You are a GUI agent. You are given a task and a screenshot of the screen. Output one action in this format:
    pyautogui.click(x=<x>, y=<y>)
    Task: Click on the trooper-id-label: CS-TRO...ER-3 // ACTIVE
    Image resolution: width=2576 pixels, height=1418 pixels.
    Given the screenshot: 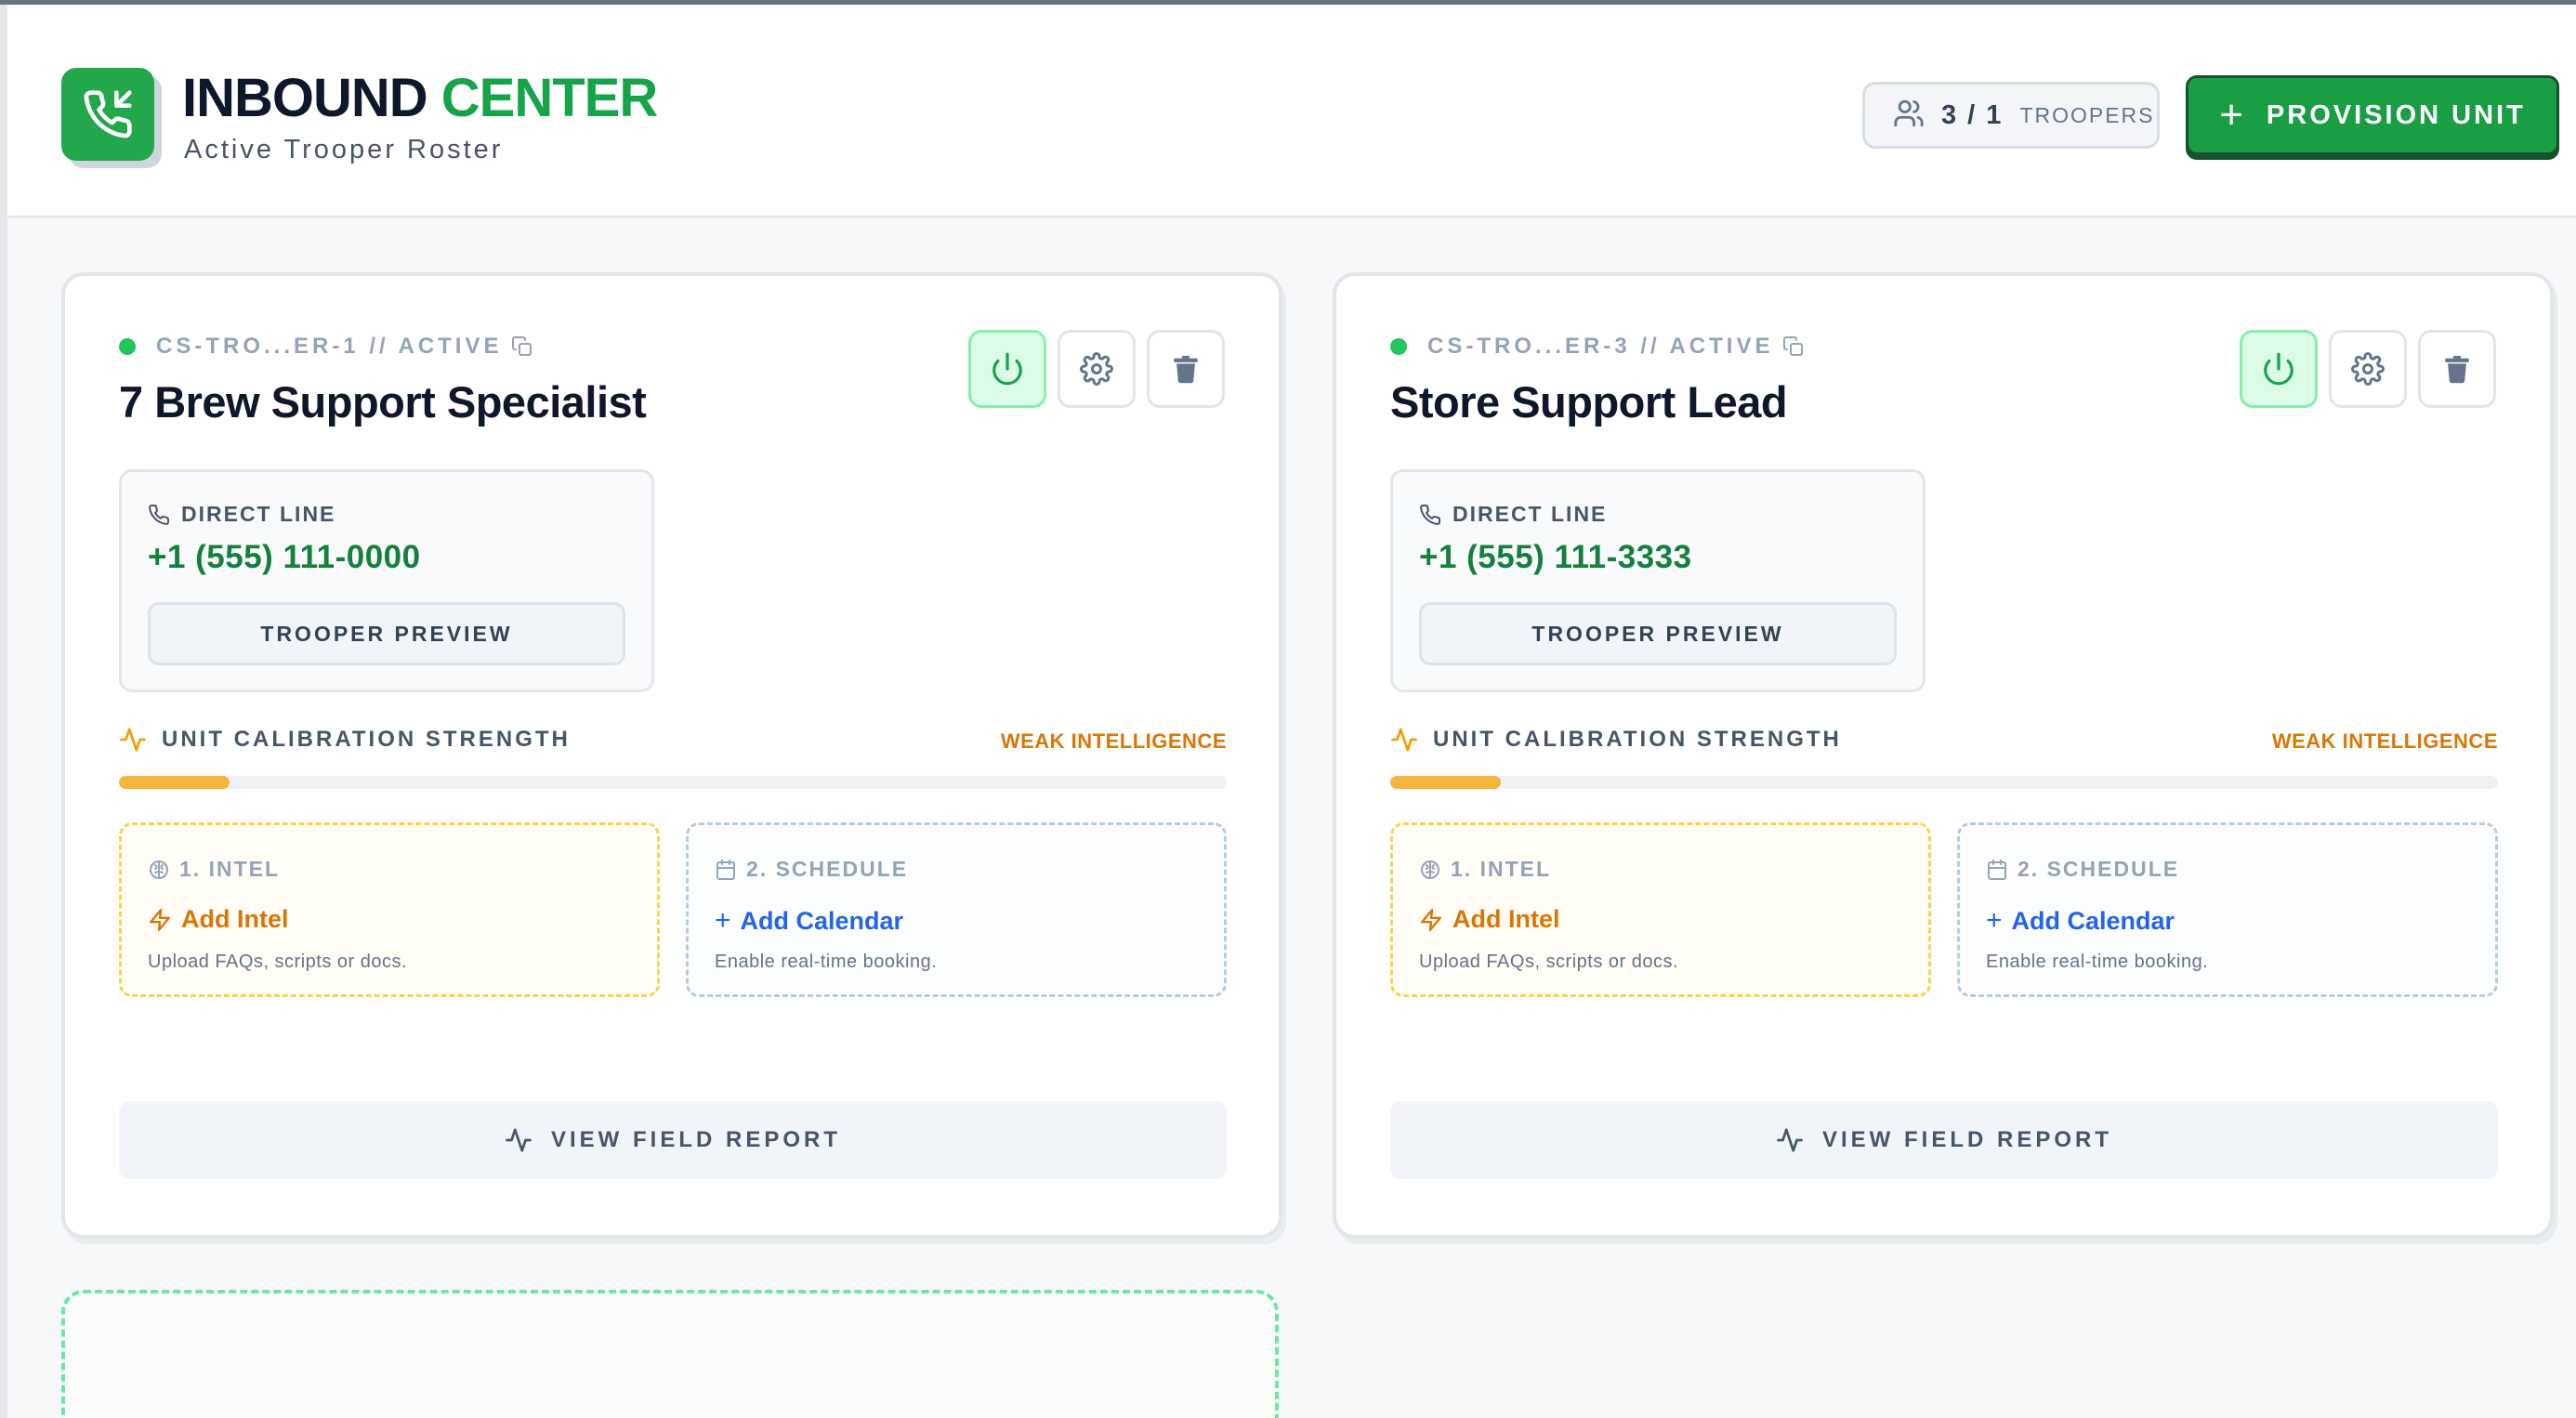 What is the action you would take?
    pyautogui.click(x=1600, y=347)
    